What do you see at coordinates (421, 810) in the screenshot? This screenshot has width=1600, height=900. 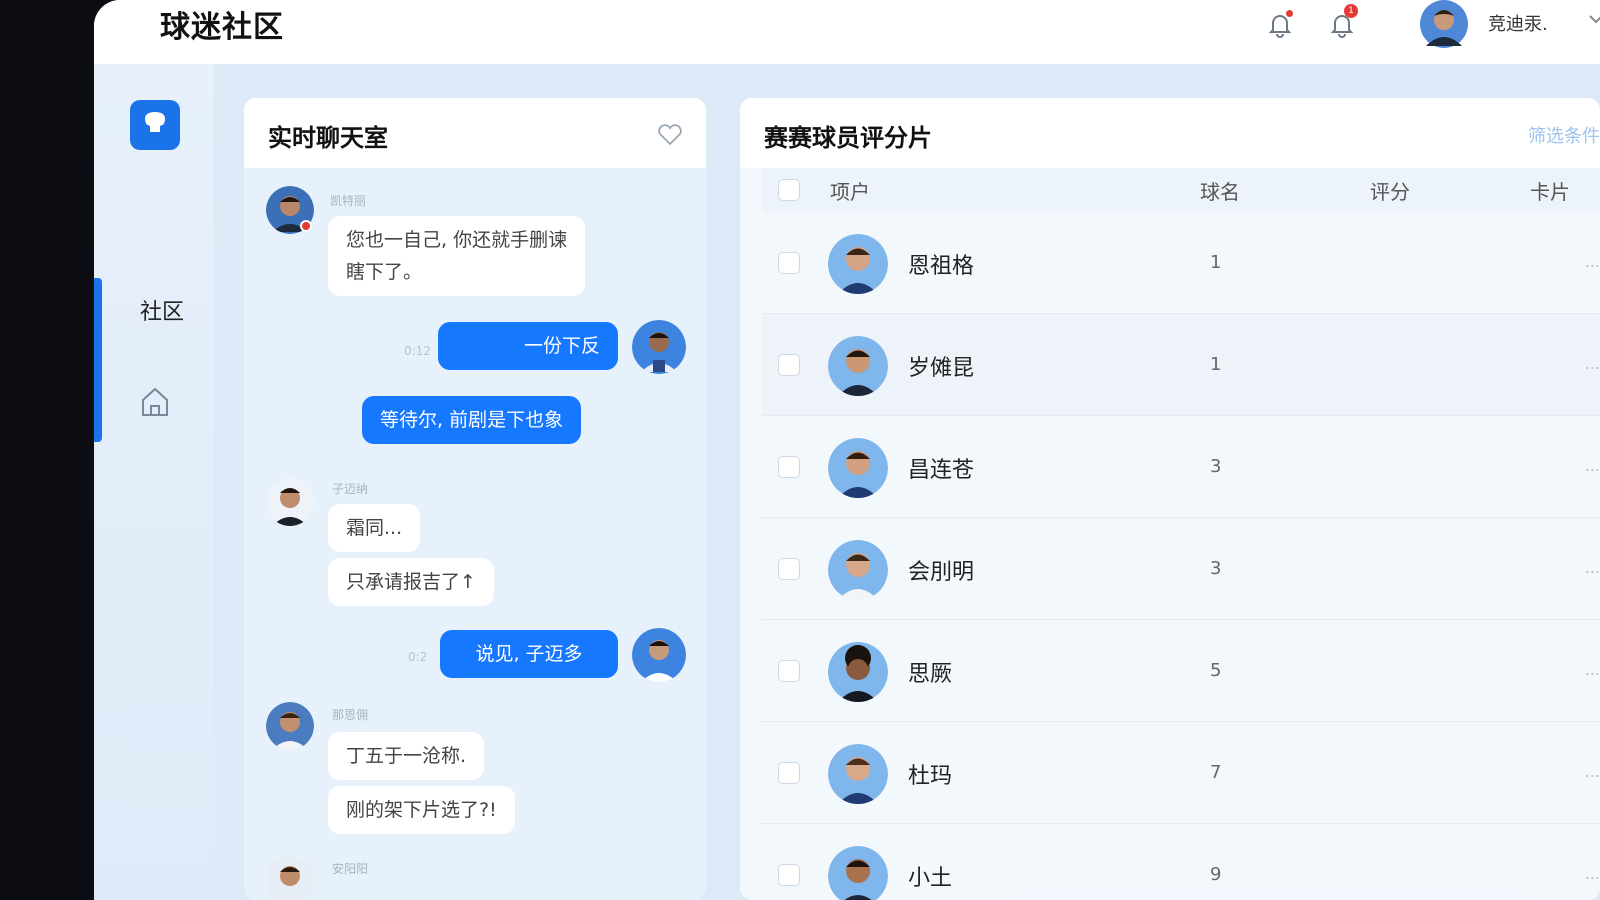 I see `chat-message-in: 刚的架下片选了?!` at bounding box center [421, 810].